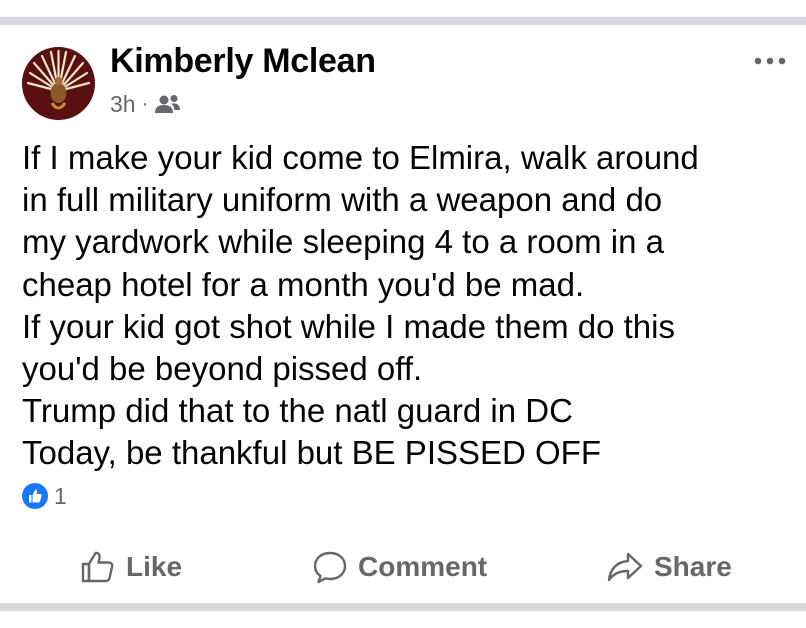  What do you see at coordinates (222, 369) in the screenshot?
I see `post-text-line: you'd be beyond pissed off.` at bounding box center [222, 369].